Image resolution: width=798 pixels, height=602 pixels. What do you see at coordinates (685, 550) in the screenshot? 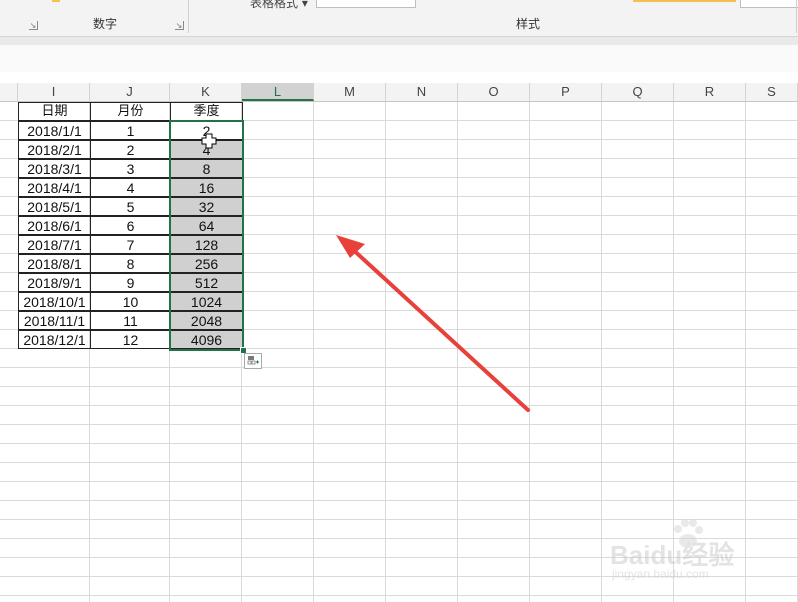
I see `baidu-watermark: Baidu经验 jingyan.baidu.com` at bounding box center [685, 550].